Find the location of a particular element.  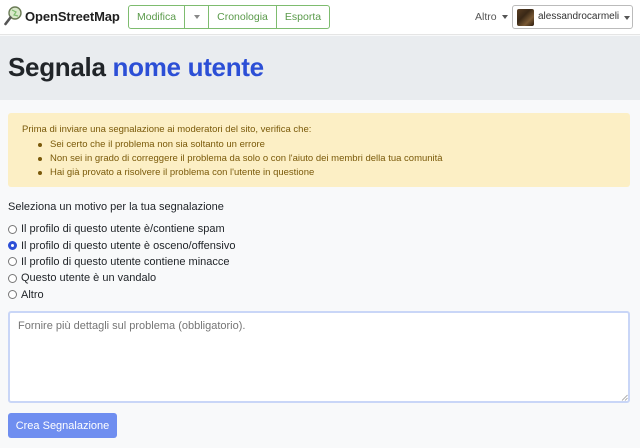

export-button: Esporta is located at coordinates (303, 17).